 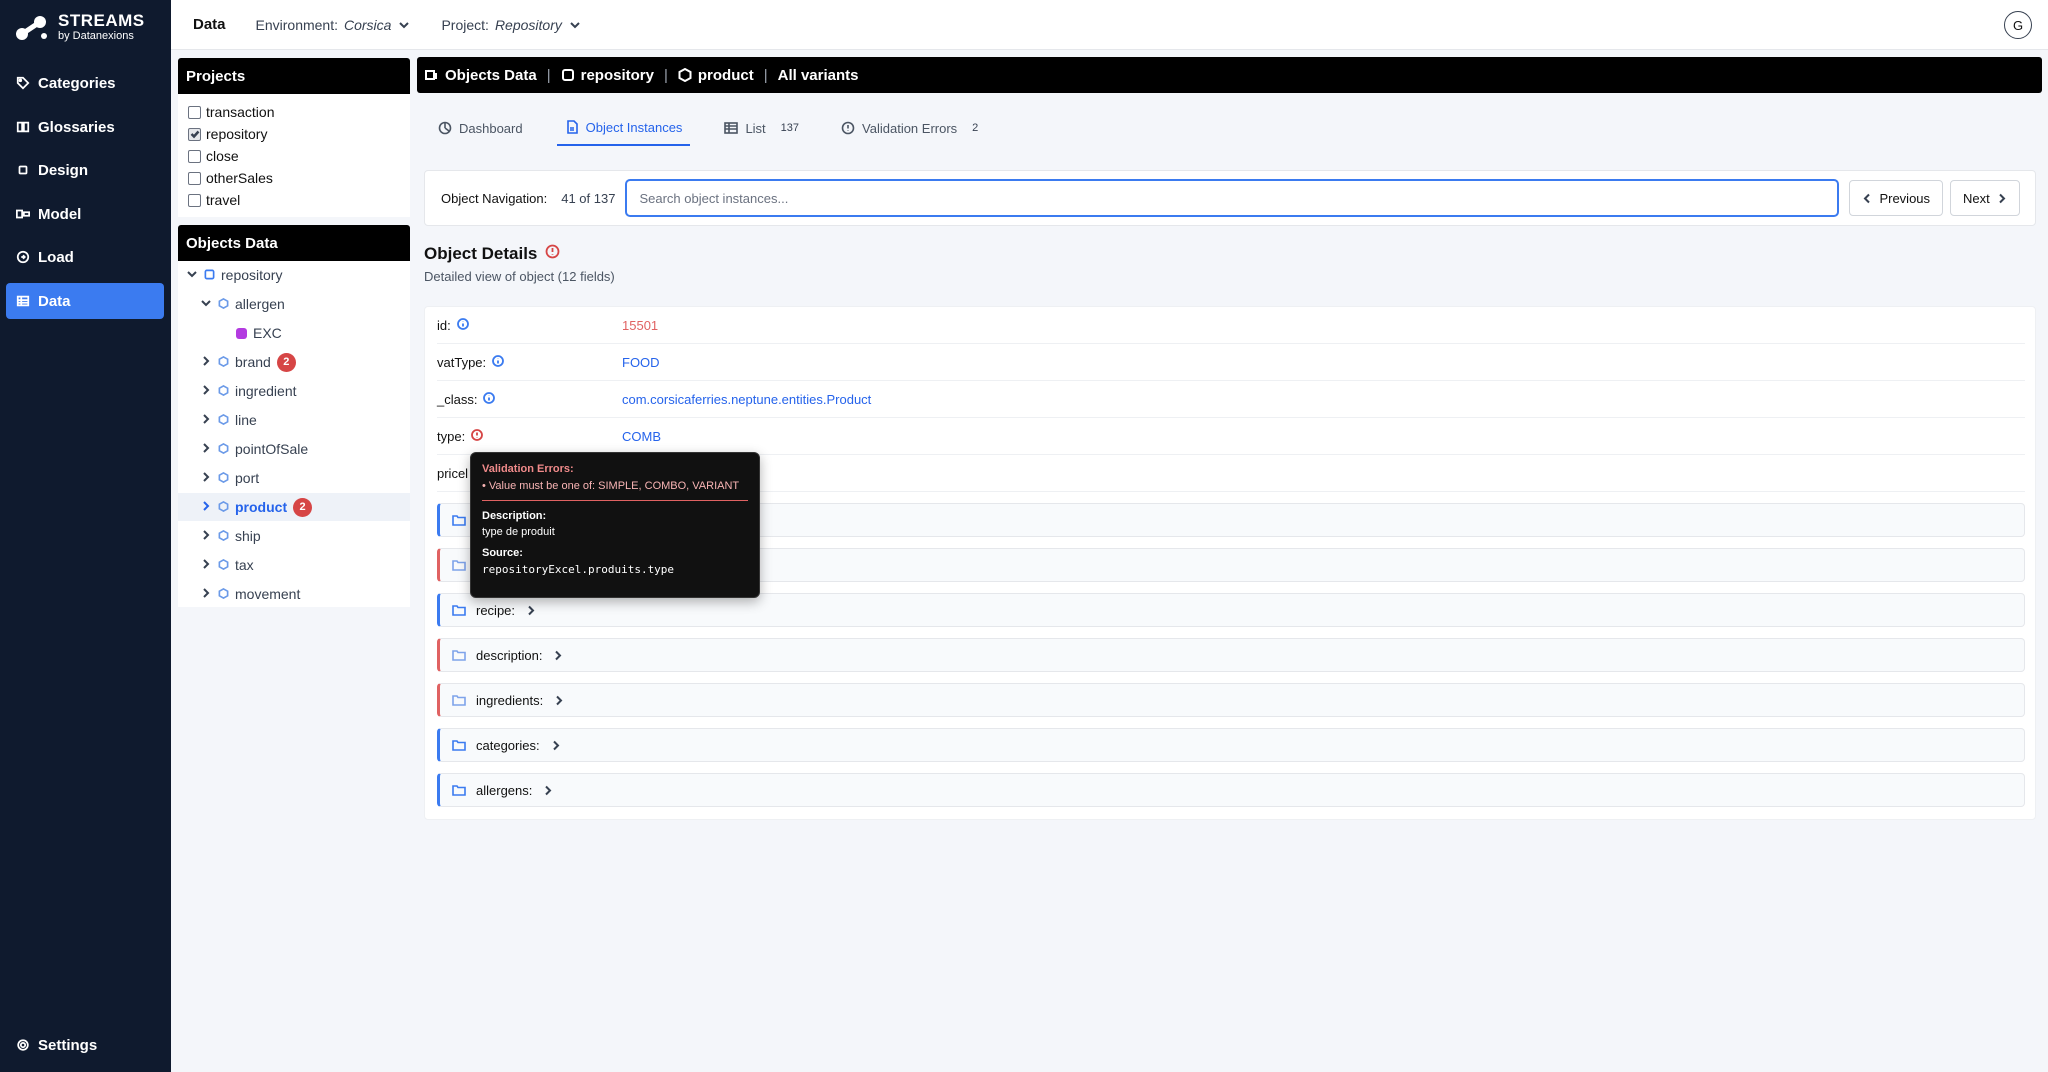 What do you see at coordinates (716, 75) in the screenshot?
I see `breadcrumb-product: product` at bounding box center [716, 75].